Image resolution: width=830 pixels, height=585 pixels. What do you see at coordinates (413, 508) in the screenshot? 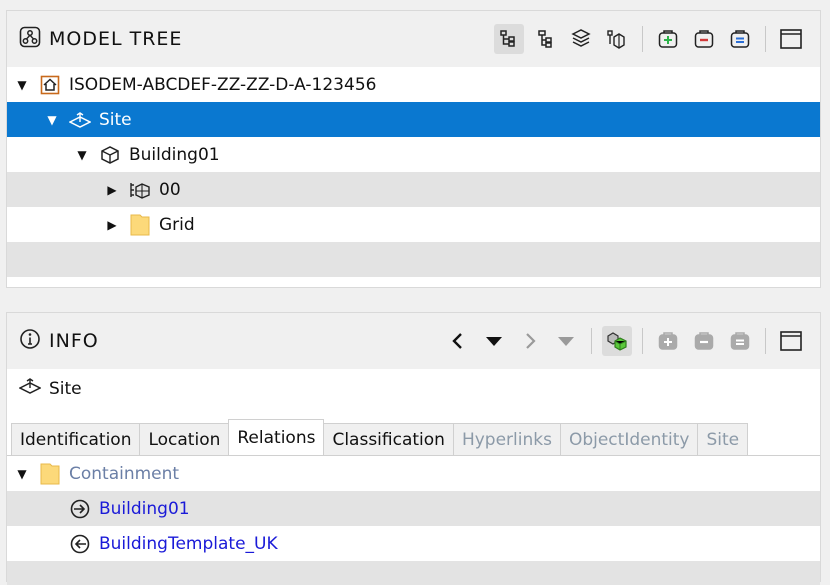
I see `relation-item: Building01` at bounding box center [413, 508].